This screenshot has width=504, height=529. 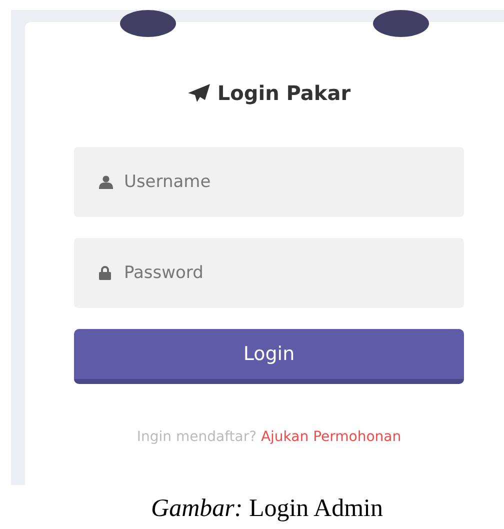 What do you see at coordinates (269, 356) in the screenshot?
I see `login-button: Login` at bounding box center [269, 356].